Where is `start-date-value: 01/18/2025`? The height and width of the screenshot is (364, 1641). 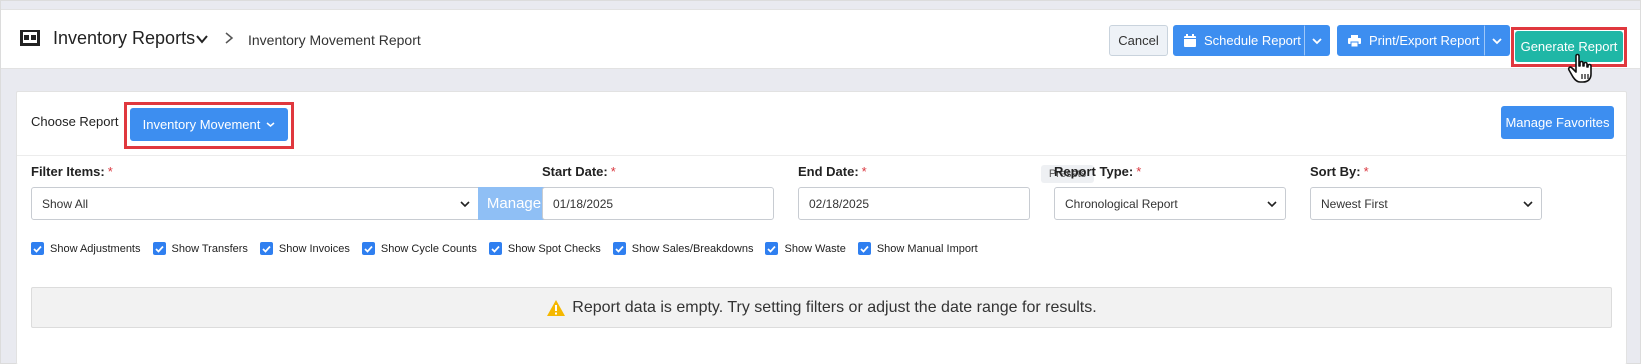
start-date-value: 01/18/2025 is located at coordinates (583, 203).